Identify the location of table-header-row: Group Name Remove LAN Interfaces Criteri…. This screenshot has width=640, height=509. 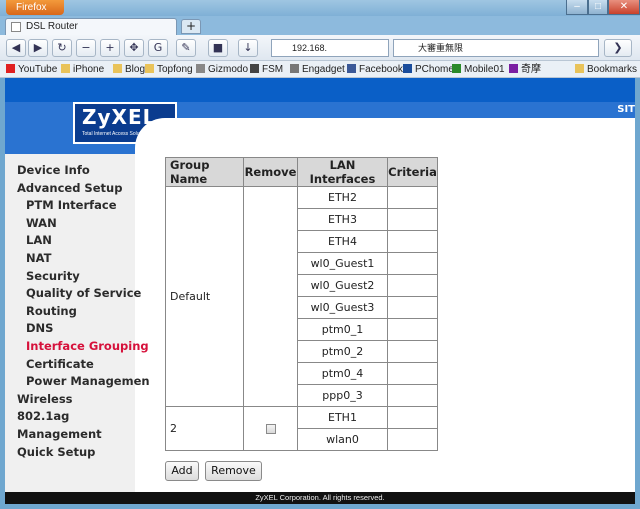
(301, 172).